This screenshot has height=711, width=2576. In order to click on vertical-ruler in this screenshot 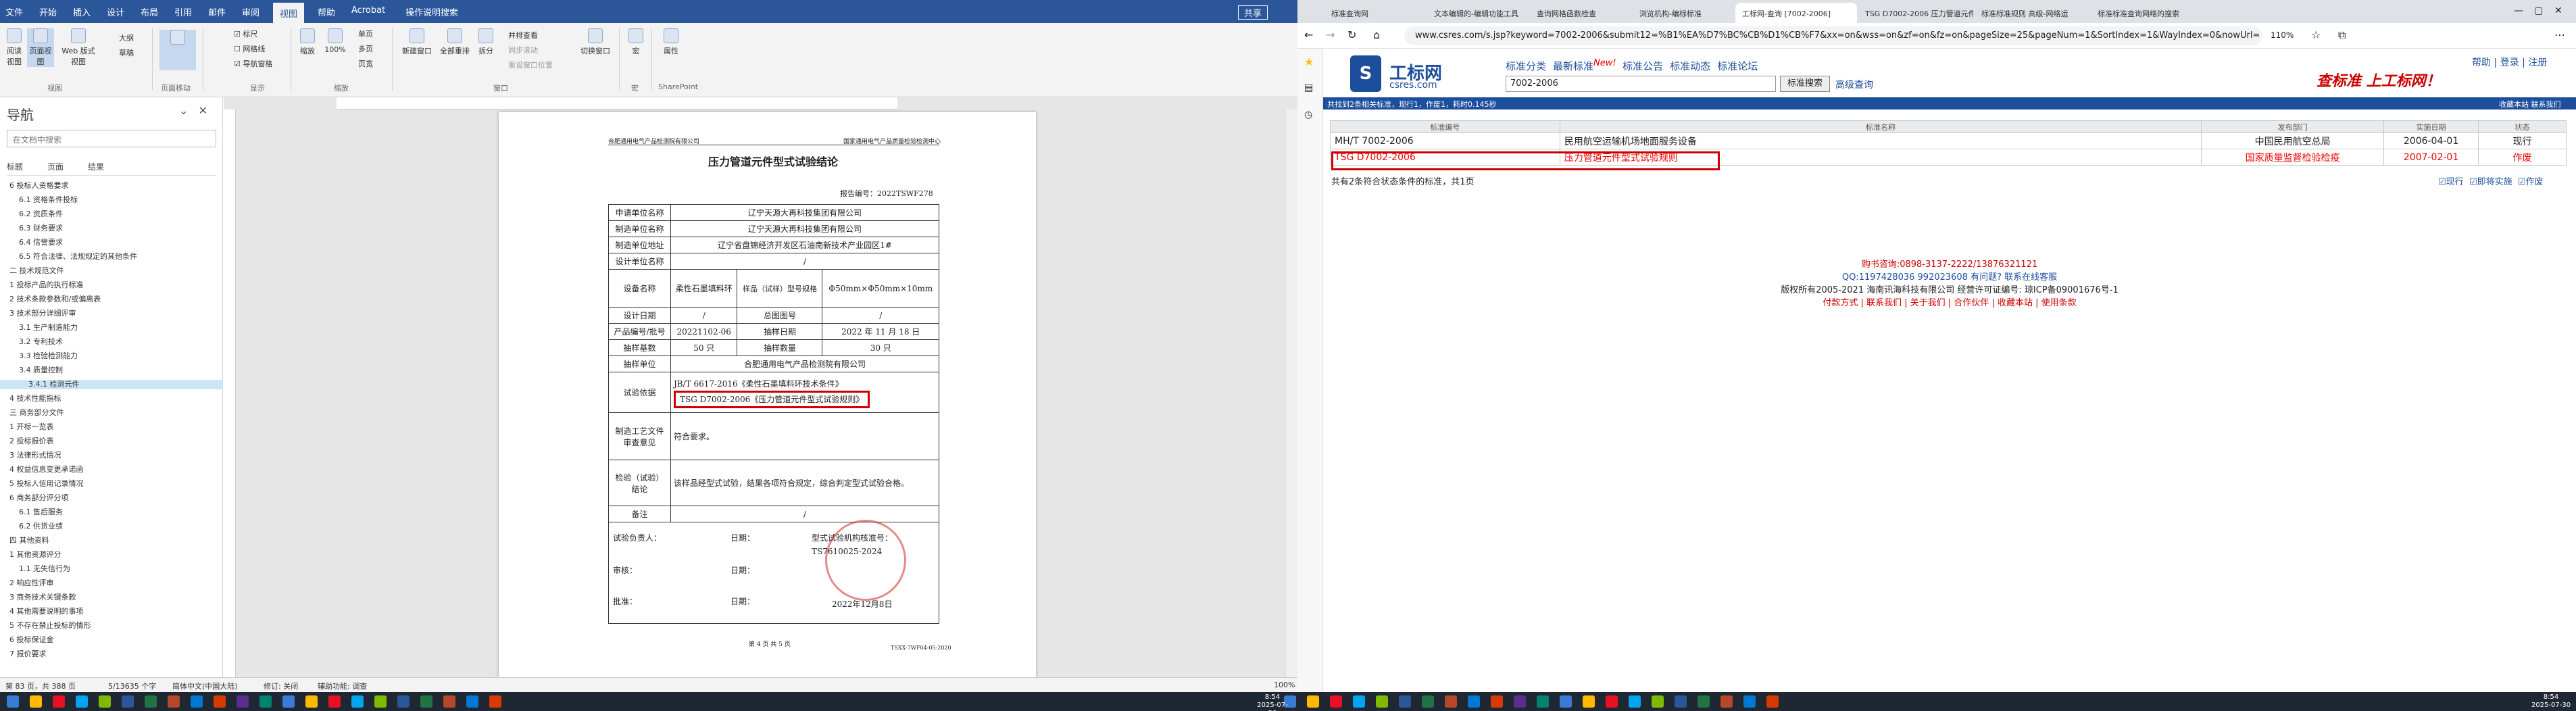, I will do `click(230, 393)`.